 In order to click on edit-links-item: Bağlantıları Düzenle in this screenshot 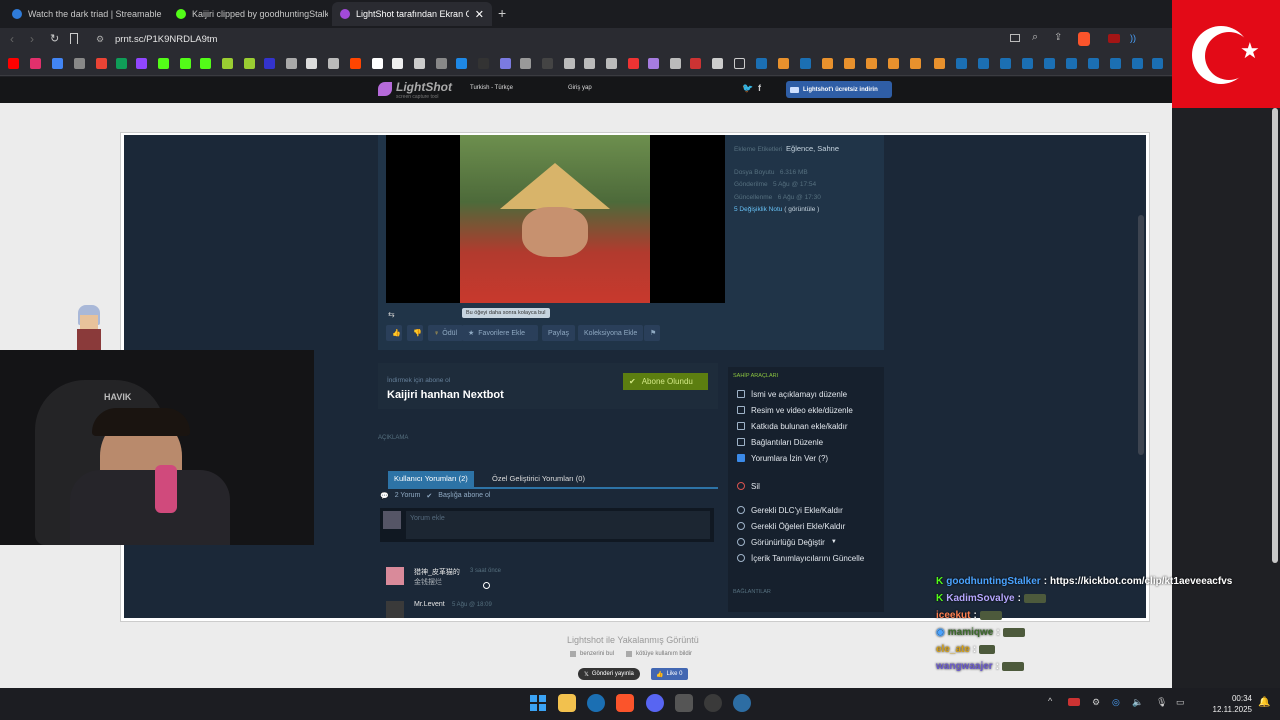, I will do `click(800, 442)`.